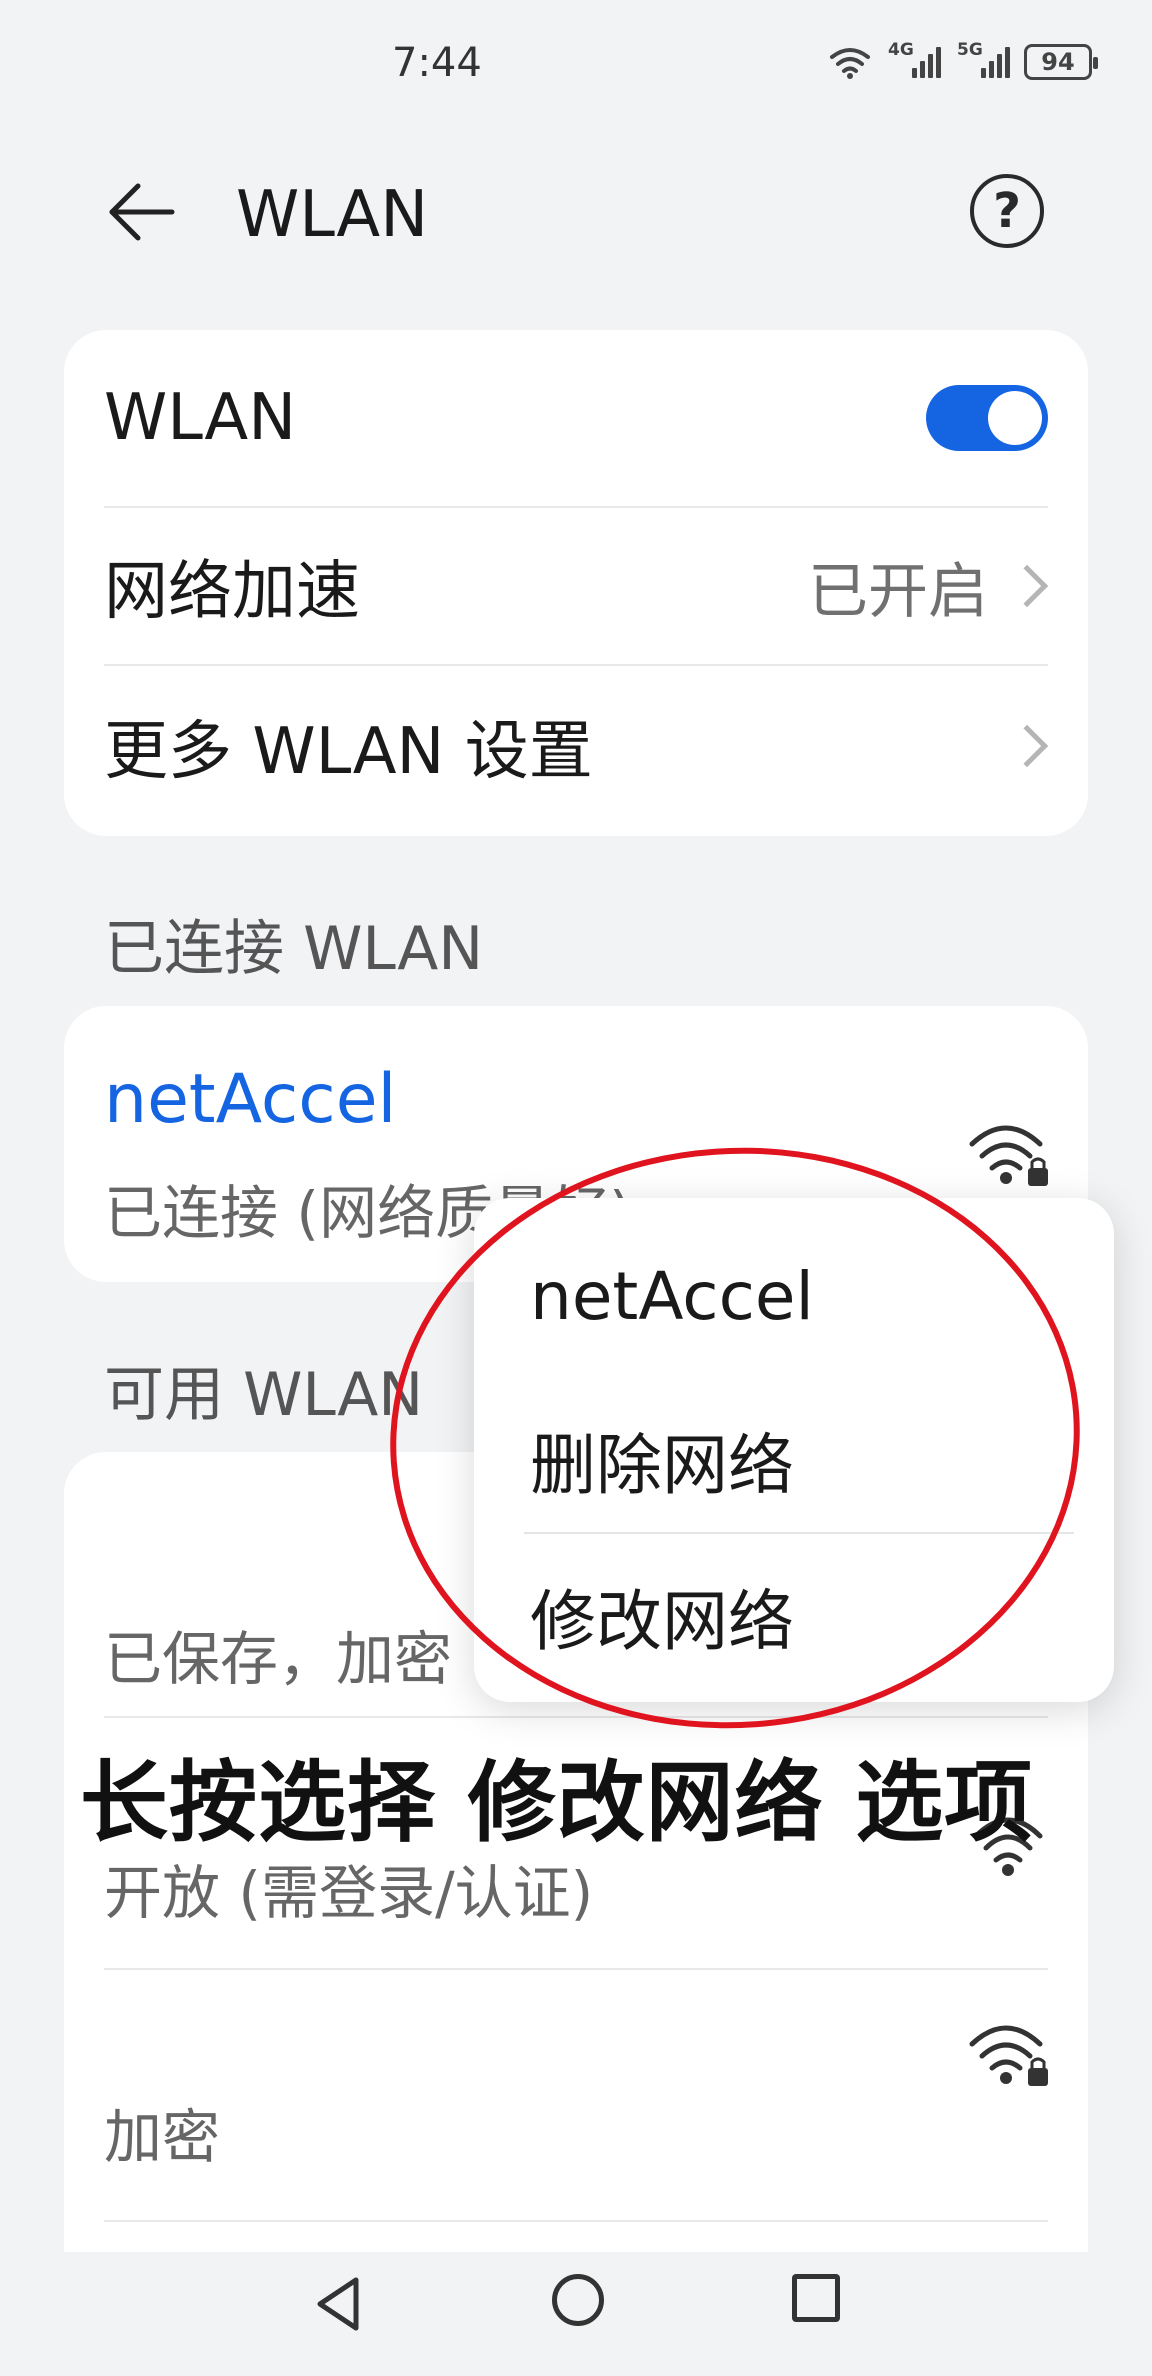 The height and width of the screenshot is (2376, 1152). I want to click on status-time: 7:44, so click(437, 63).